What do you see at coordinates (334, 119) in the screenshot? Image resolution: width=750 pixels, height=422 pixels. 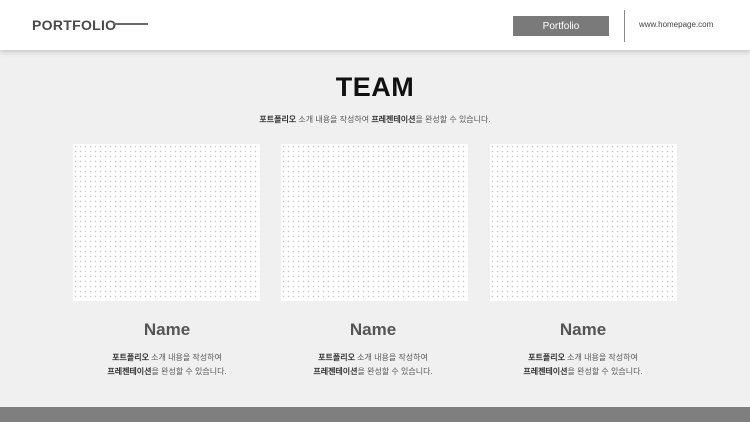 I see `subtitle-text-1: 소개 내용을 작성하여` at bounding box center [334, 119].